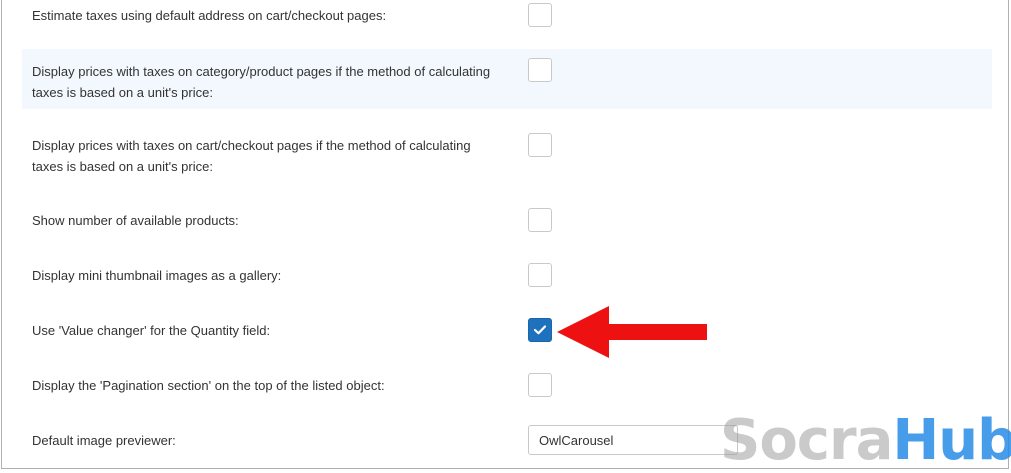 This screenshot has width=1011, height=473. Describe the element at coordinates (633, 440) in the screenshot. I see `image-previewer-select: OwlCarousel` at that location.